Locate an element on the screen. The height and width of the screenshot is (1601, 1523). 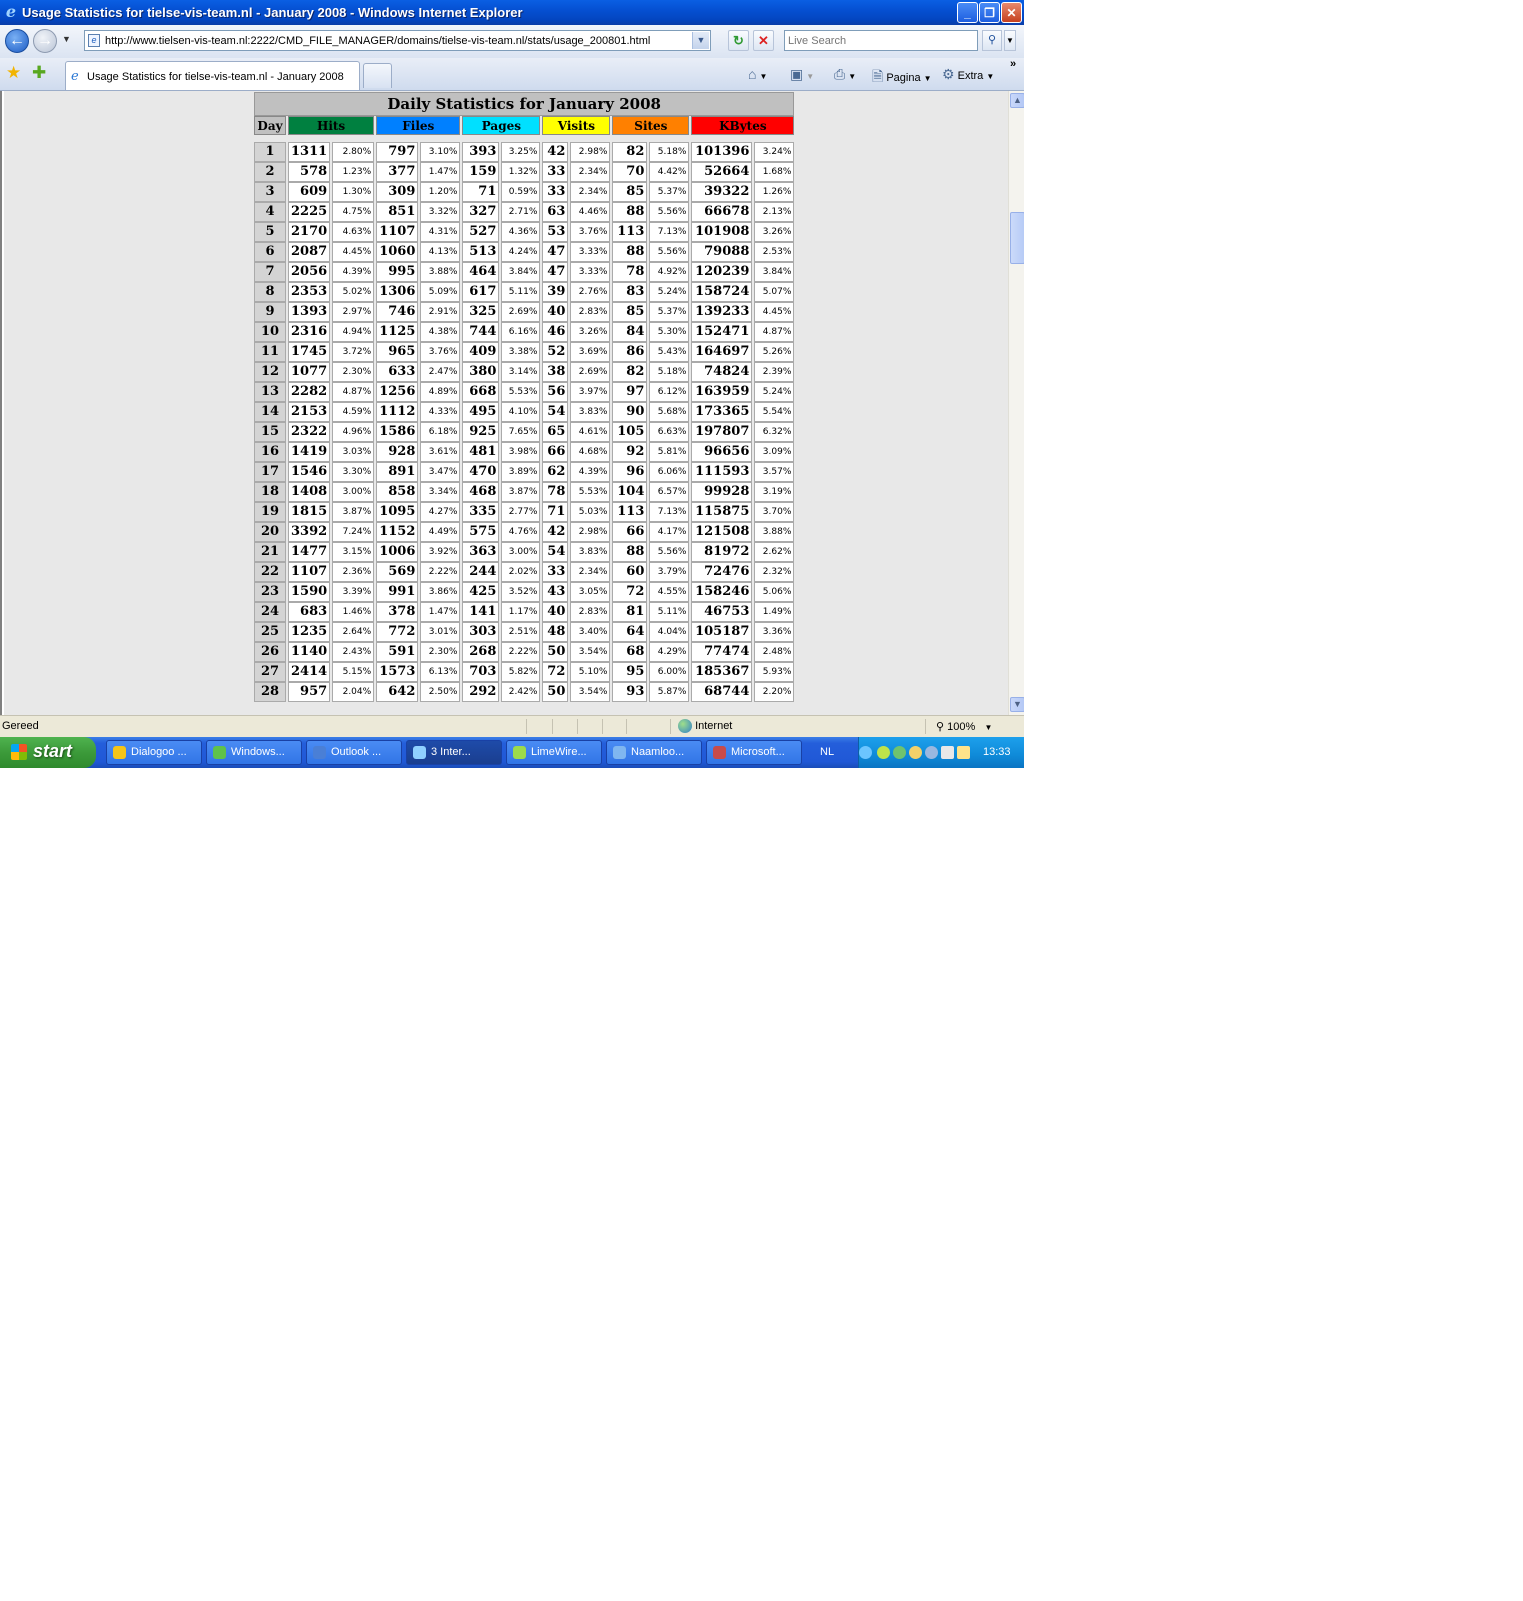
security-zone: Internet is located at coordinates (705, 726).